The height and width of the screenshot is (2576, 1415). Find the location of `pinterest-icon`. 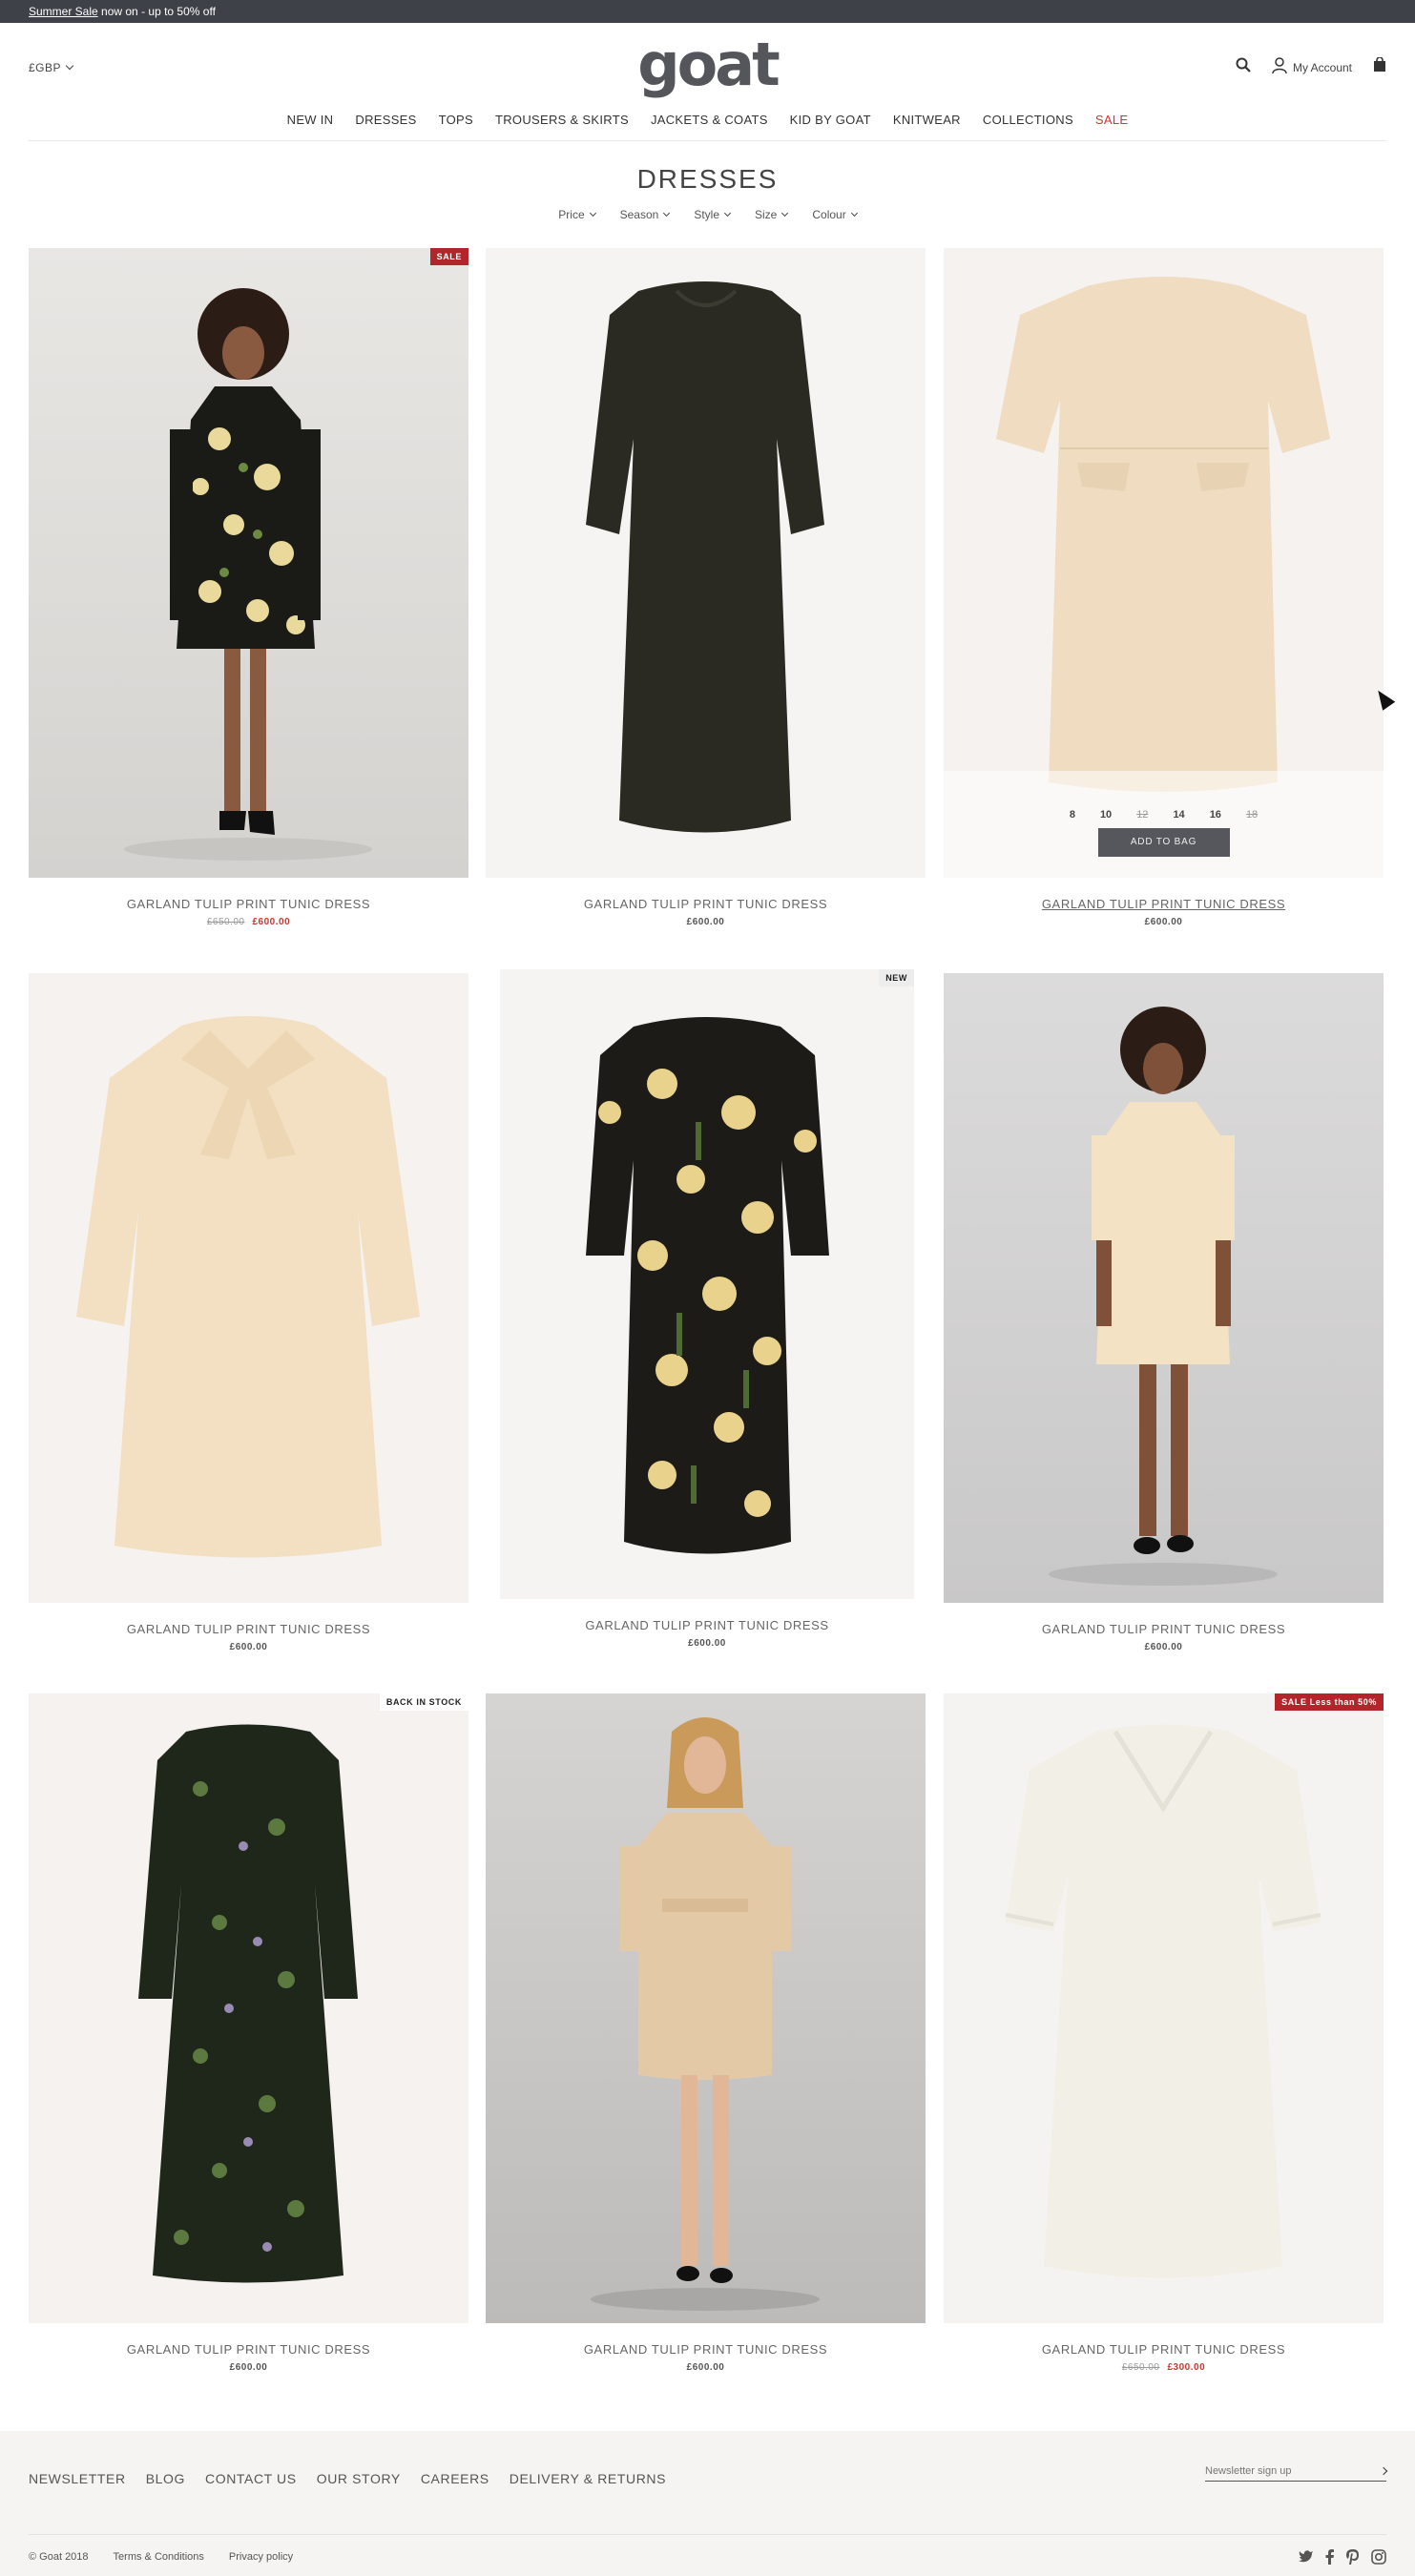

pinterest-icon is located at coordinates (1353, 2559).